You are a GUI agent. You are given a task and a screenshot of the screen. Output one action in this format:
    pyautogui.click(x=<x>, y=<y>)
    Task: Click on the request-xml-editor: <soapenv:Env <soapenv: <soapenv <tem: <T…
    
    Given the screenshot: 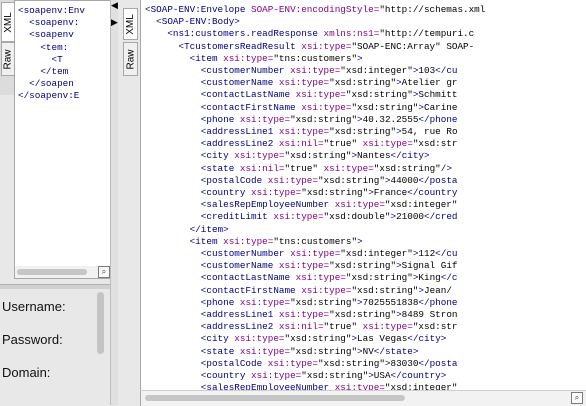 What is the action you would take?
    pyautogui.click(x=63, y=134)
    